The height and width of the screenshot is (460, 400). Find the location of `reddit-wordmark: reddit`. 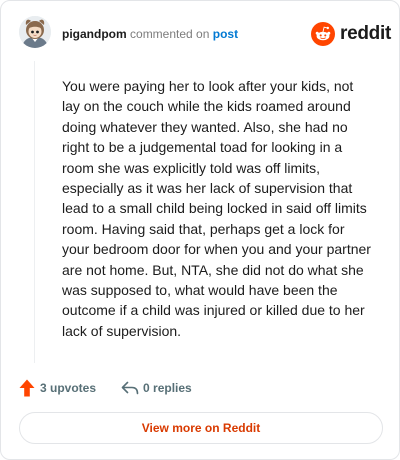

reddit-wordmark: reddit is located at coordinates (365, 33).